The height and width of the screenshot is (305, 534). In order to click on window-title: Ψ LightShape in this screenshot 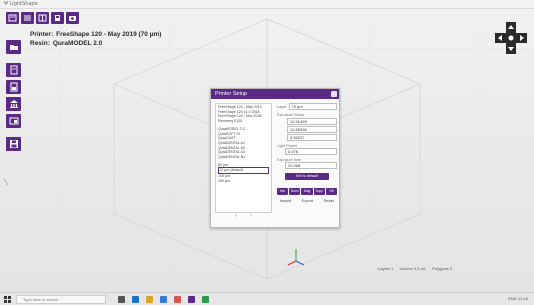, I will do `click(21, 4)`.